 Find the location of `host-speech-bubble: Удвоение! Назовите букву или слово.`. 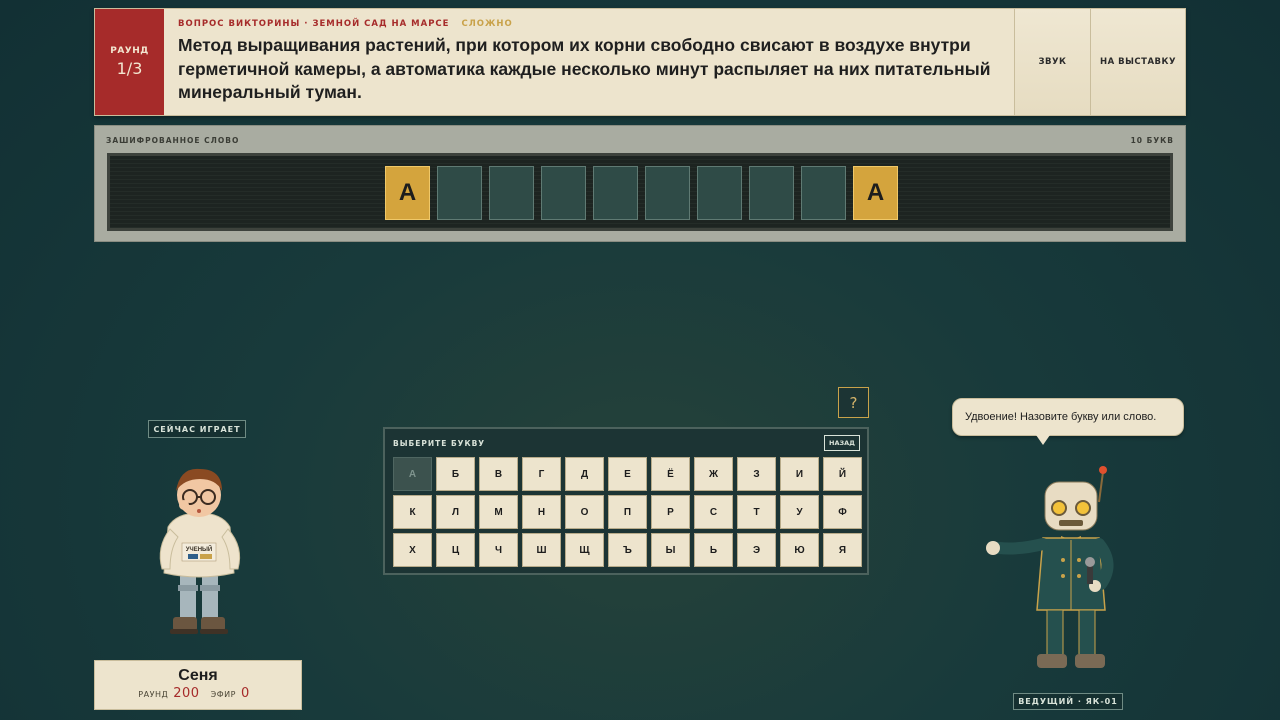

host-speech-bubble: Удвоение! Назовите букву или слово. is located at coordinates (1068, 417).